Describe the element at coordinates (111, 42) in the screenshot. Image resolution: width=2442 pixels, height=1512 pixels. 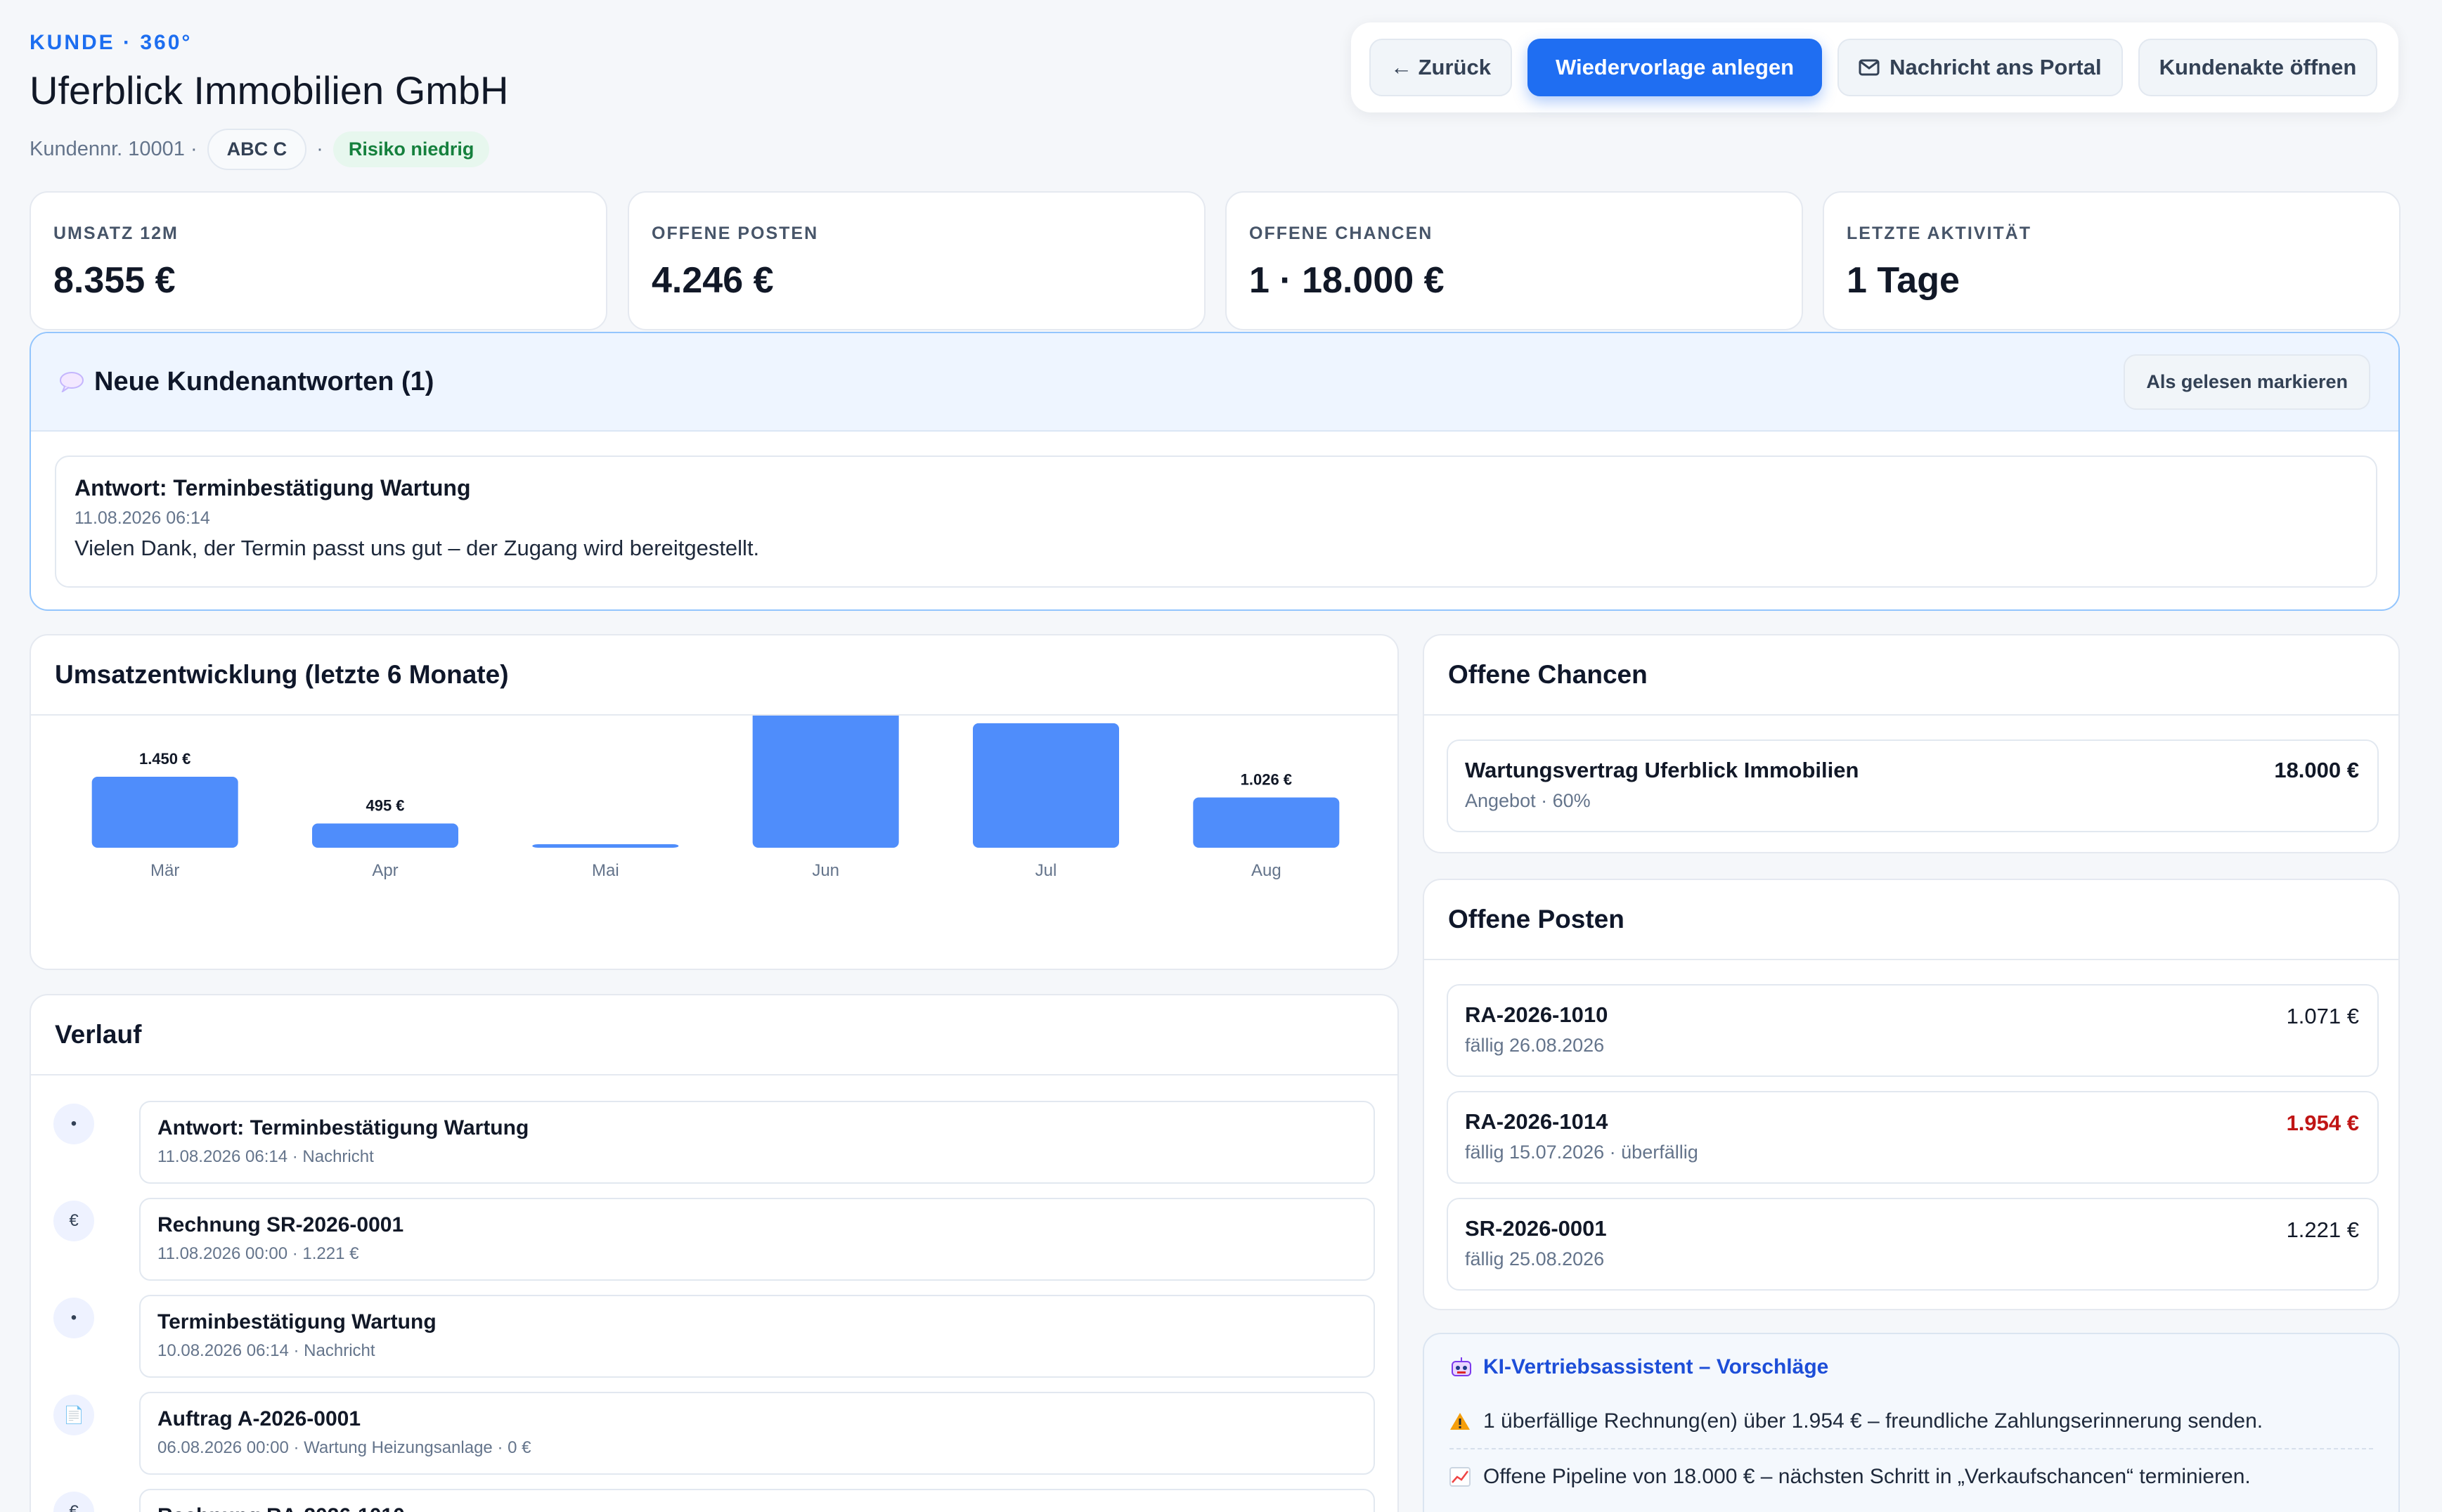
I see `page-eyebrow: KUNDE · 360°` at that location.